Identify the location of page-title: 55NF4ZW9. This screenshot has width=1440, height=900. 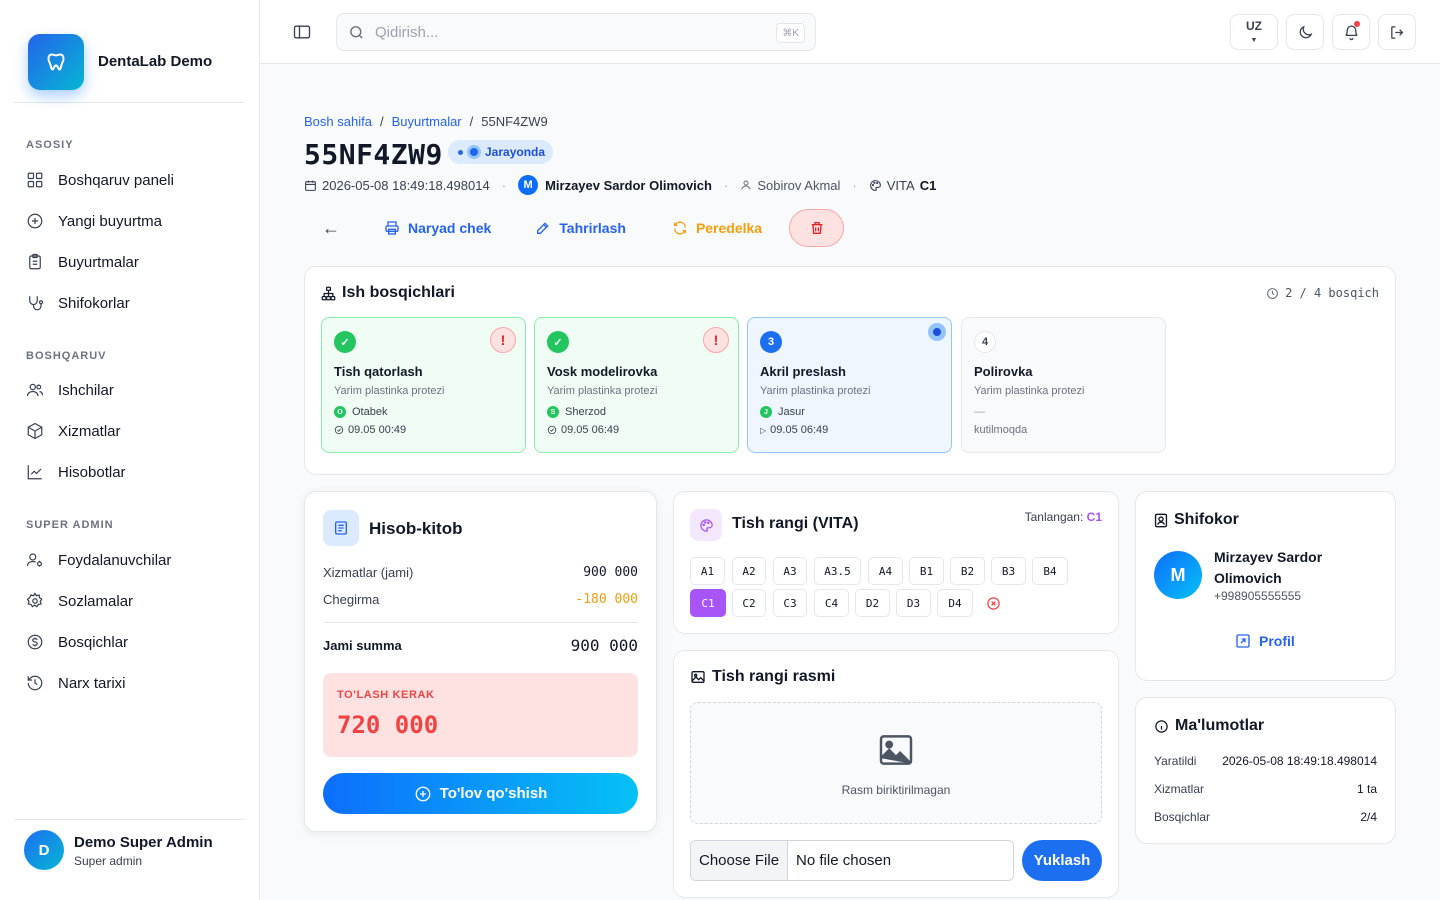
(373, 154).